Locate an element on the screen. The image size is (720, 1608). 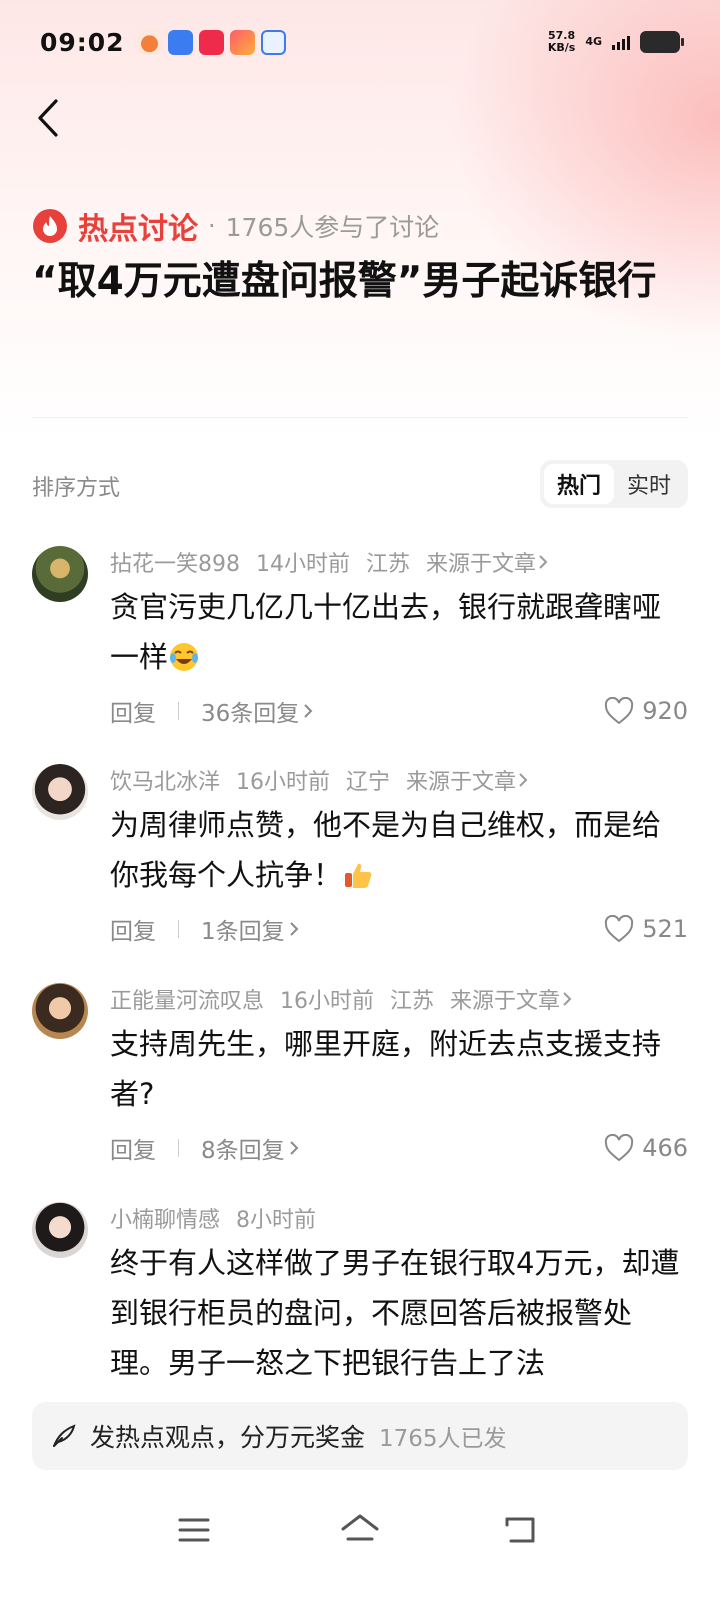
comment-text: 为周律师点赞，他不是为自己维权，而是给你我每个人抗争！ is located at coordinates (386, 850).